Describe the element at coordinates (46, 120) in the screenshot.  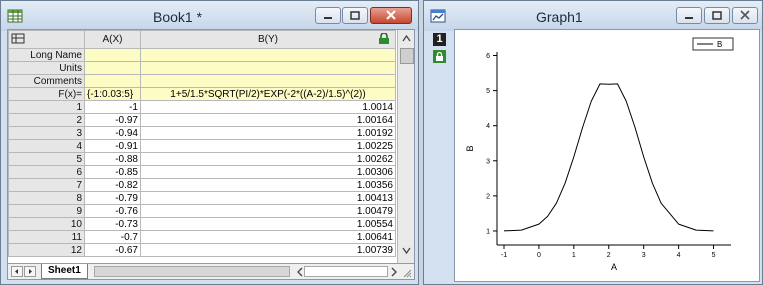
I see `row-number: 2` at that location.